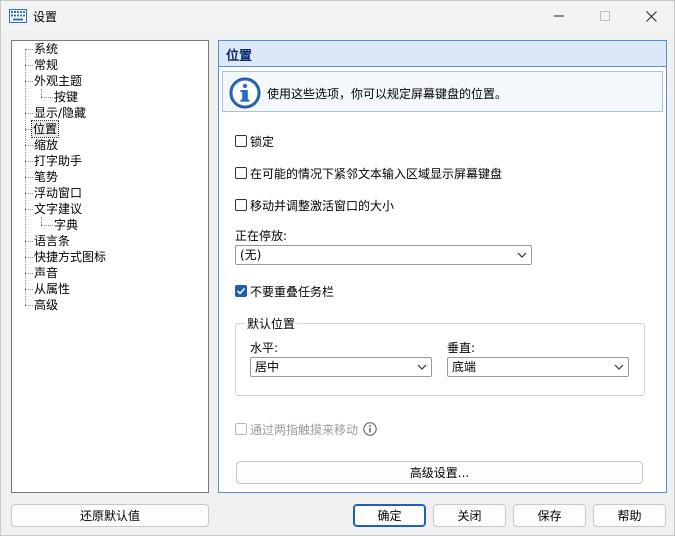 The height and width of the screenshot is (536, 675). I want to click on info-circle-icon, so click(370, 429).